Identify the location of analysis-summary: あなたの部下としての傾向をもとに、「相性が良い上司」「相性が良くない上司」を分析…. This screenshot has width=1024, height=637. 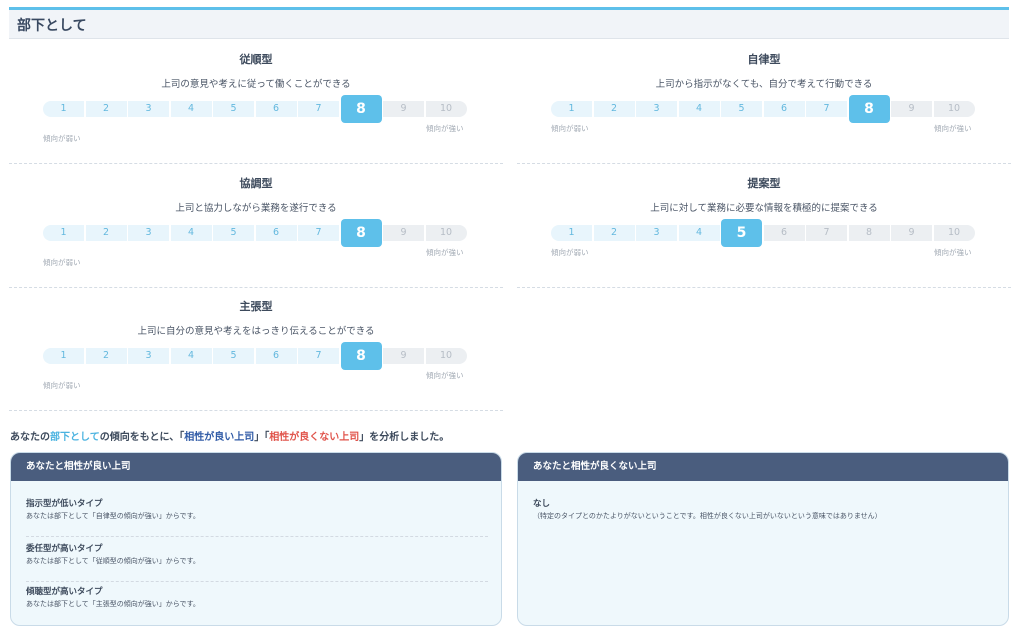
(229, 435).